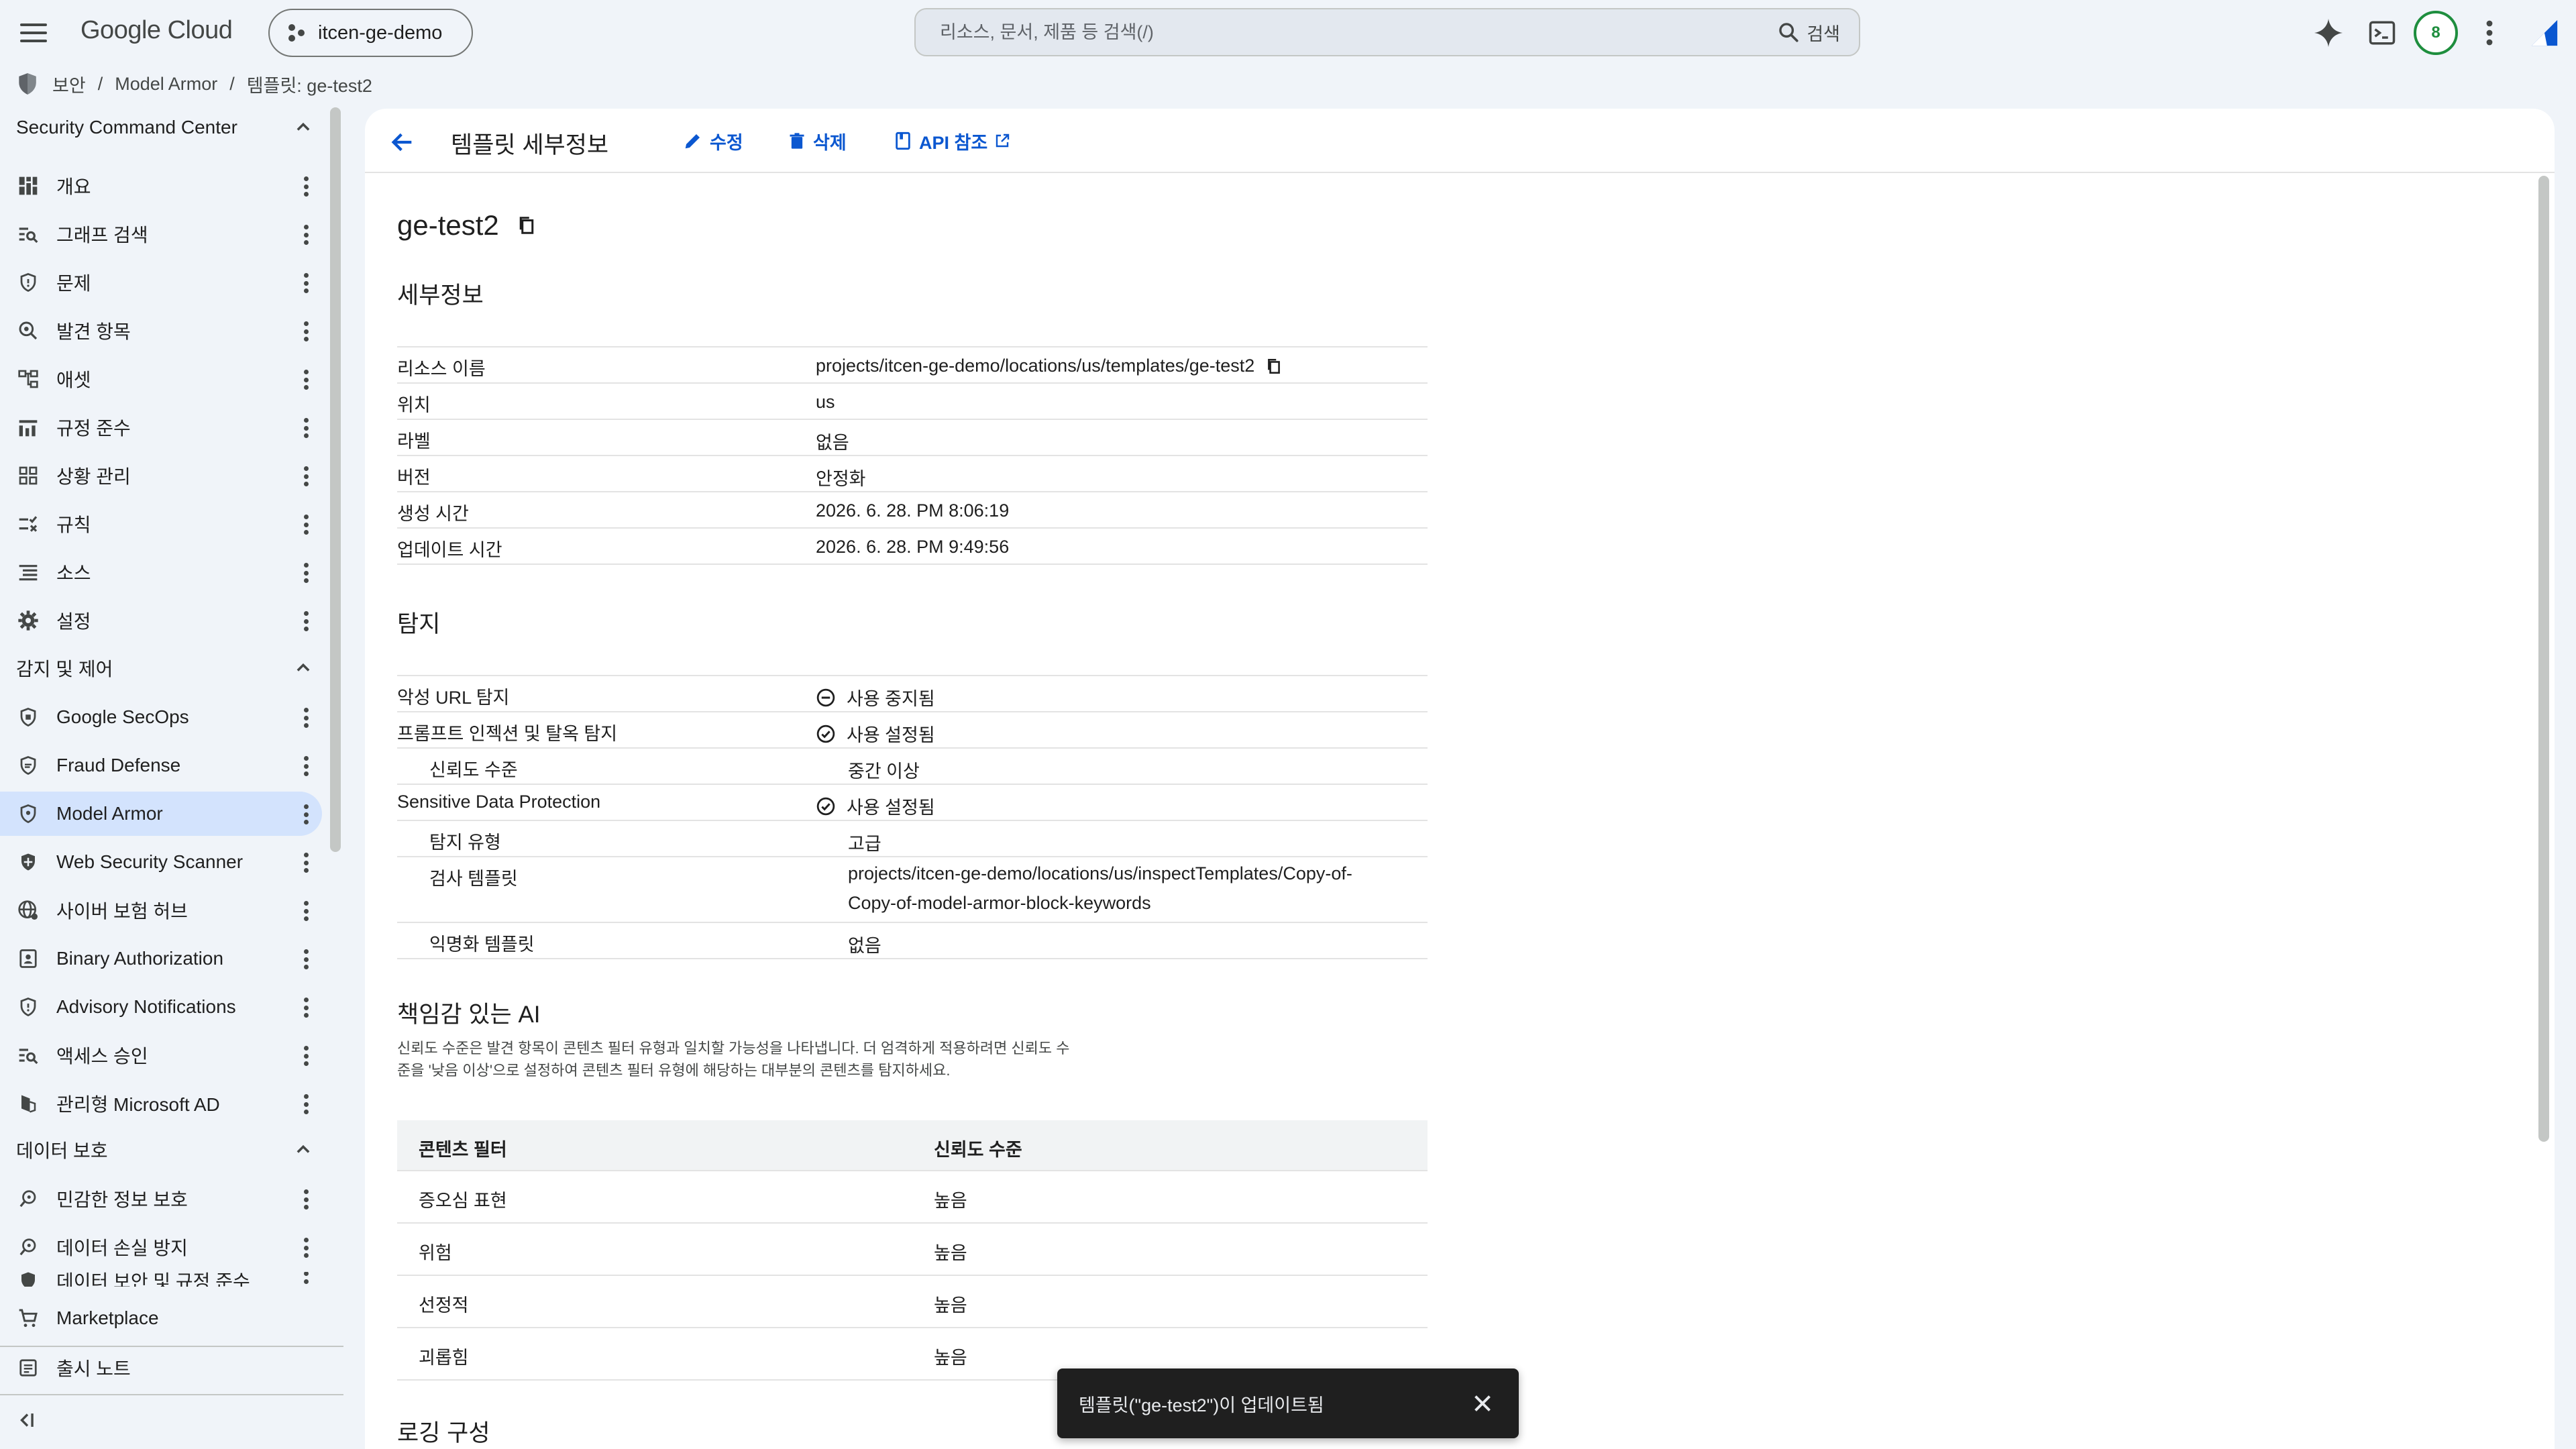  What do you see at coordinates (161, 1007) in the screenshot?
I see `sidebar-item-advisory-notifications: Advisory Notifications` at bounding box center [161, 1007].